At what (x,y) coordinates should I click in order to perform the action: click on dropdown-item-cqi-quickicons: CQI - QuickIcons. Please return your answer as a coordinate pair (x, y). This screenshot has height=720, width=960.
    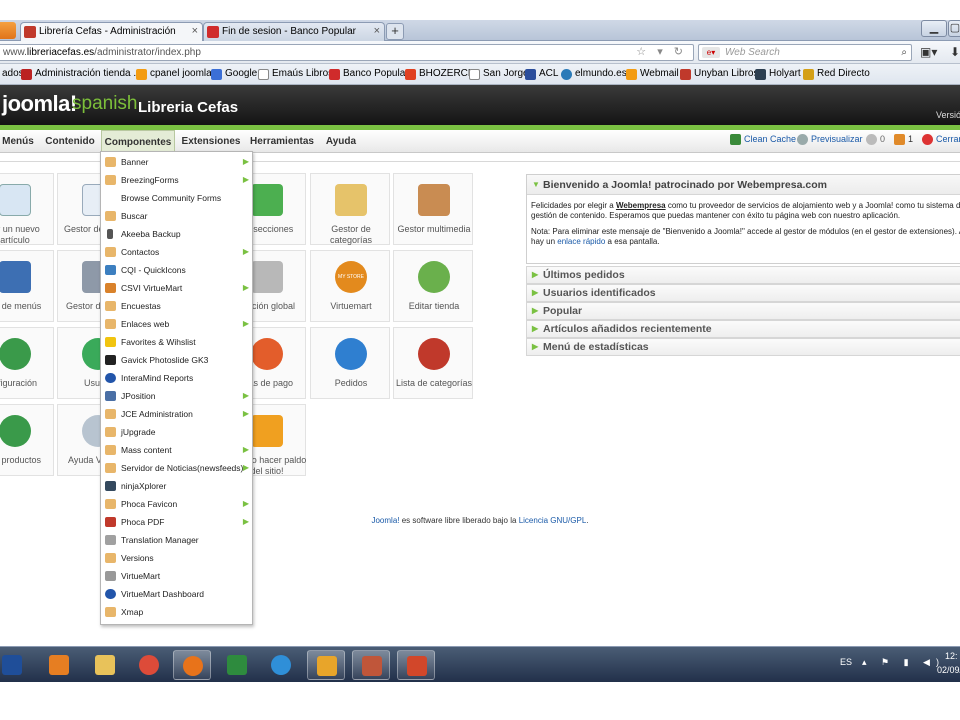
    Looking at the image, I should click on (176, 270).